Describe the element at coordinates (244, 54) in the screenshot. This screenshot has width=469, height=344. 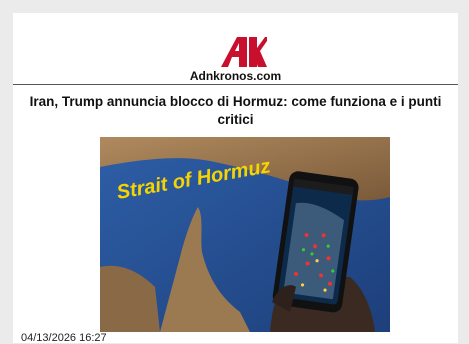
I see `adnkronos-logo-icon` at that location.